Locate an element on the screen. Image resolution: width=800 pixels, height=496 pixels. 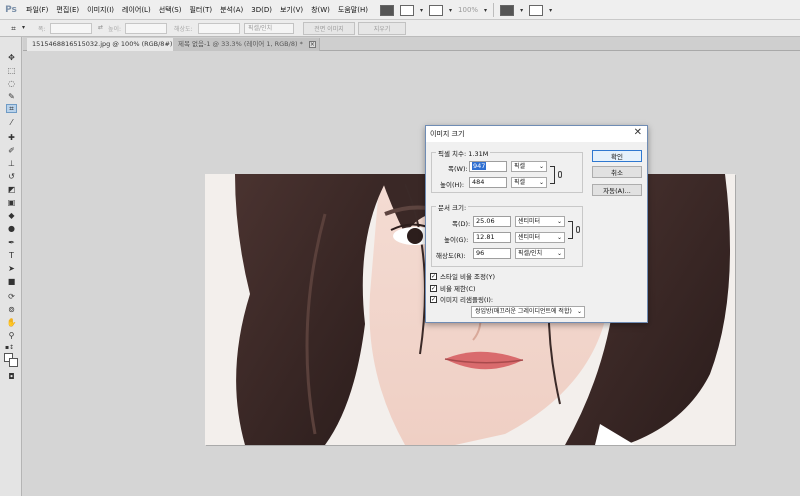
clear-button: 지우기 is located at coordinates (382, 28).